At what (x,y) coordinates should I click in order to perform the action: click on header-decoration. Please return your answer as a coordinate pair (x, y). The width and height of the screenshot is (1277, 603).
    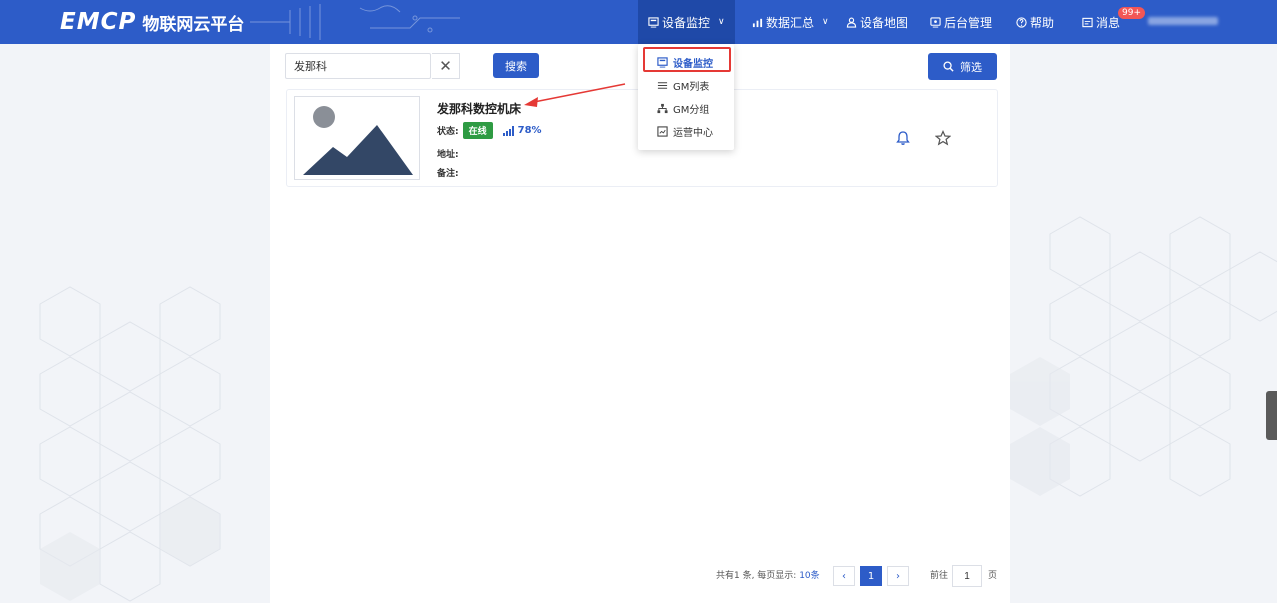
    Looking at the image, I should click on (355, 22).